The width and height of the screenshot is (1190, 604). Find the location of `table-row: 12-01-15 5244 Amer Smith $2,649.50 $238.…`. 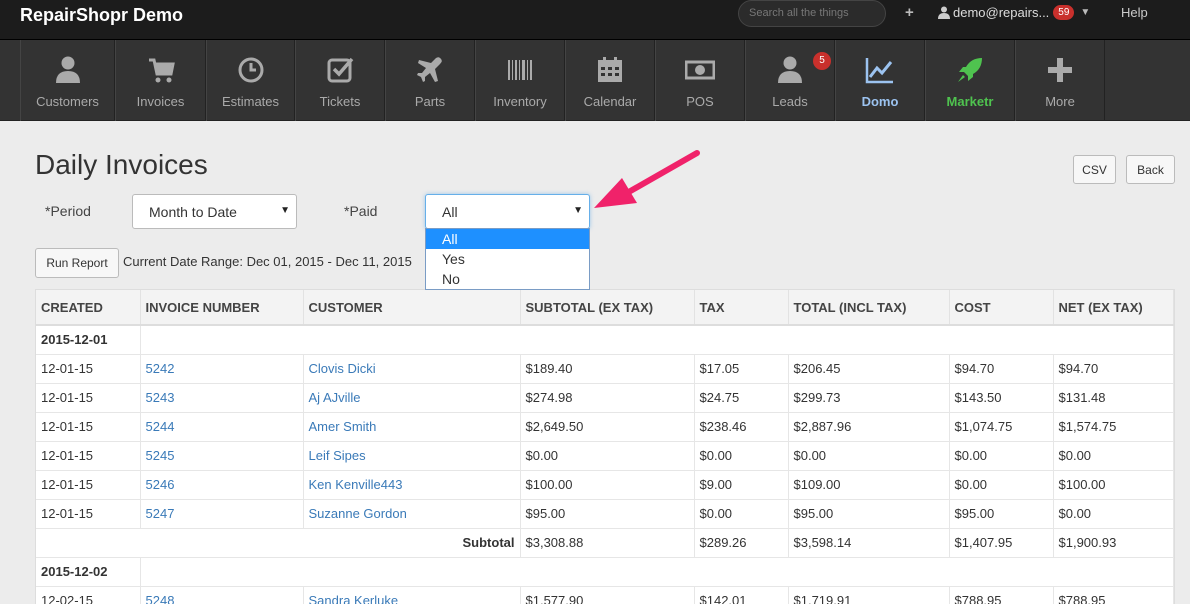

table-row: 12-01-15 5244 Amer Smith $2,649.50 $238.… is located at coordinates (605, 427).